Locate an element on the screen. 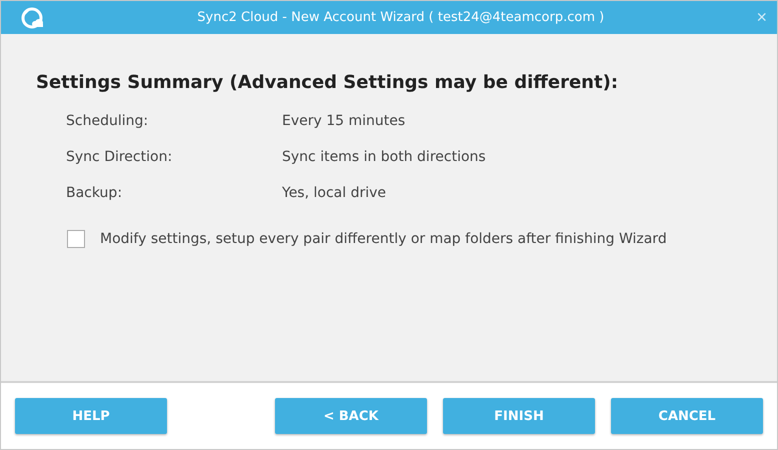 The image size is (778, 450). setting-label: Scheduling: is located at coordinates (108, 121).